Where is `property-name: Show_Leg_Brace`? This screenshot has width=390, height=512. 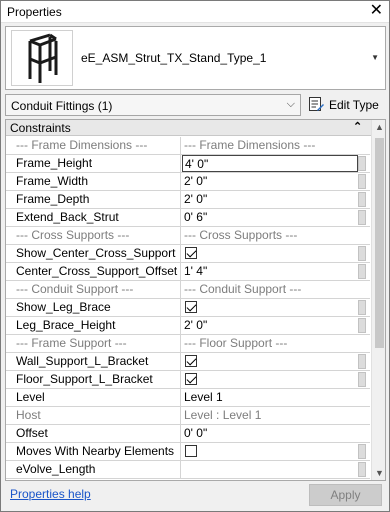 property-name: Show_Leg_Brace is located at coordinates (93, 307).